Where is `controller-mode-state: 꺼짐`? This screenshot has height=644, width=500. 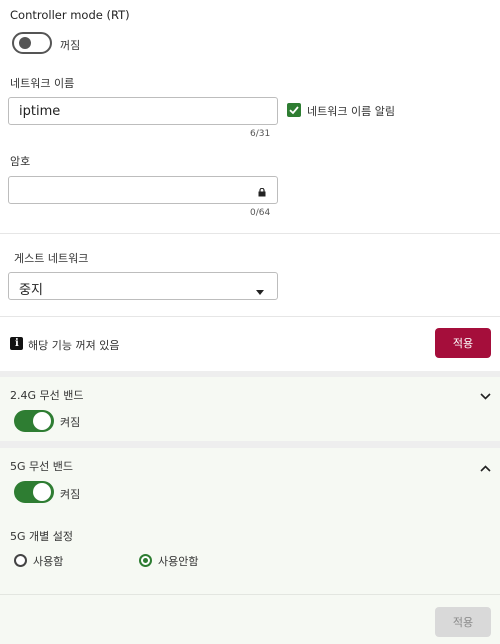 controller-mode-state: 꺼짐 is located at coordinates (70, 45).